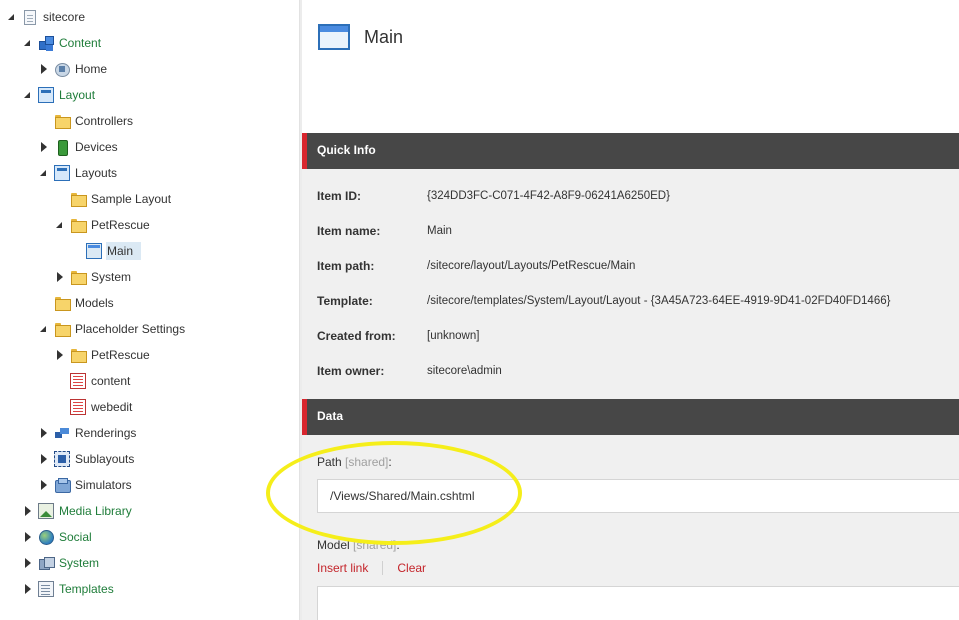 This screenshot has width=959, height=620. Describe the element at coordinates (330, 416) in the screenshot. I see `section-title: Data` at that location.